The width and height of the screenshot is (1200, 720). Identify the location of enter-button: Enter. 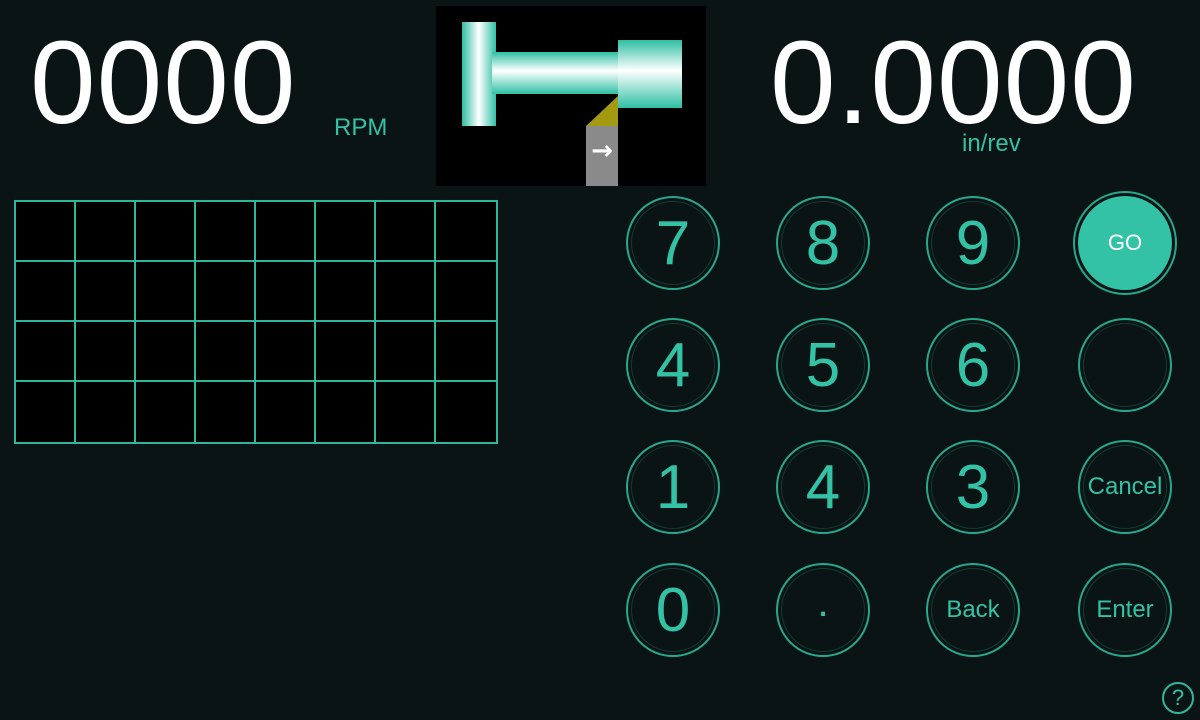
(1125, 610).